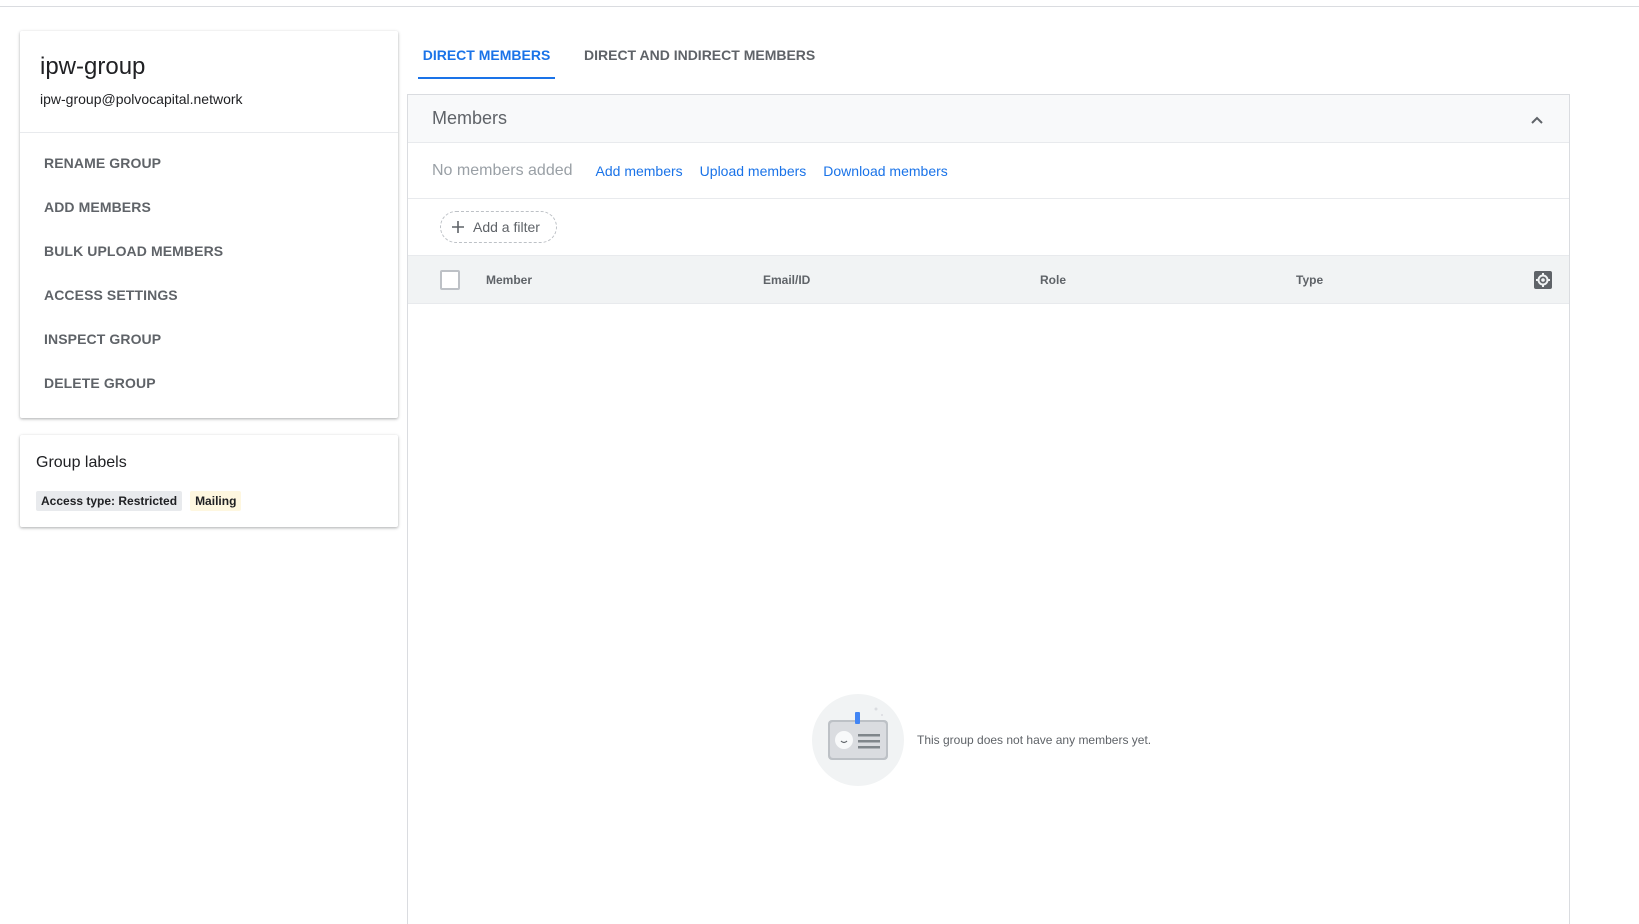  I want to click on group-header: ipw-group ipw-group@polvocapital.network, so click(209, 82).